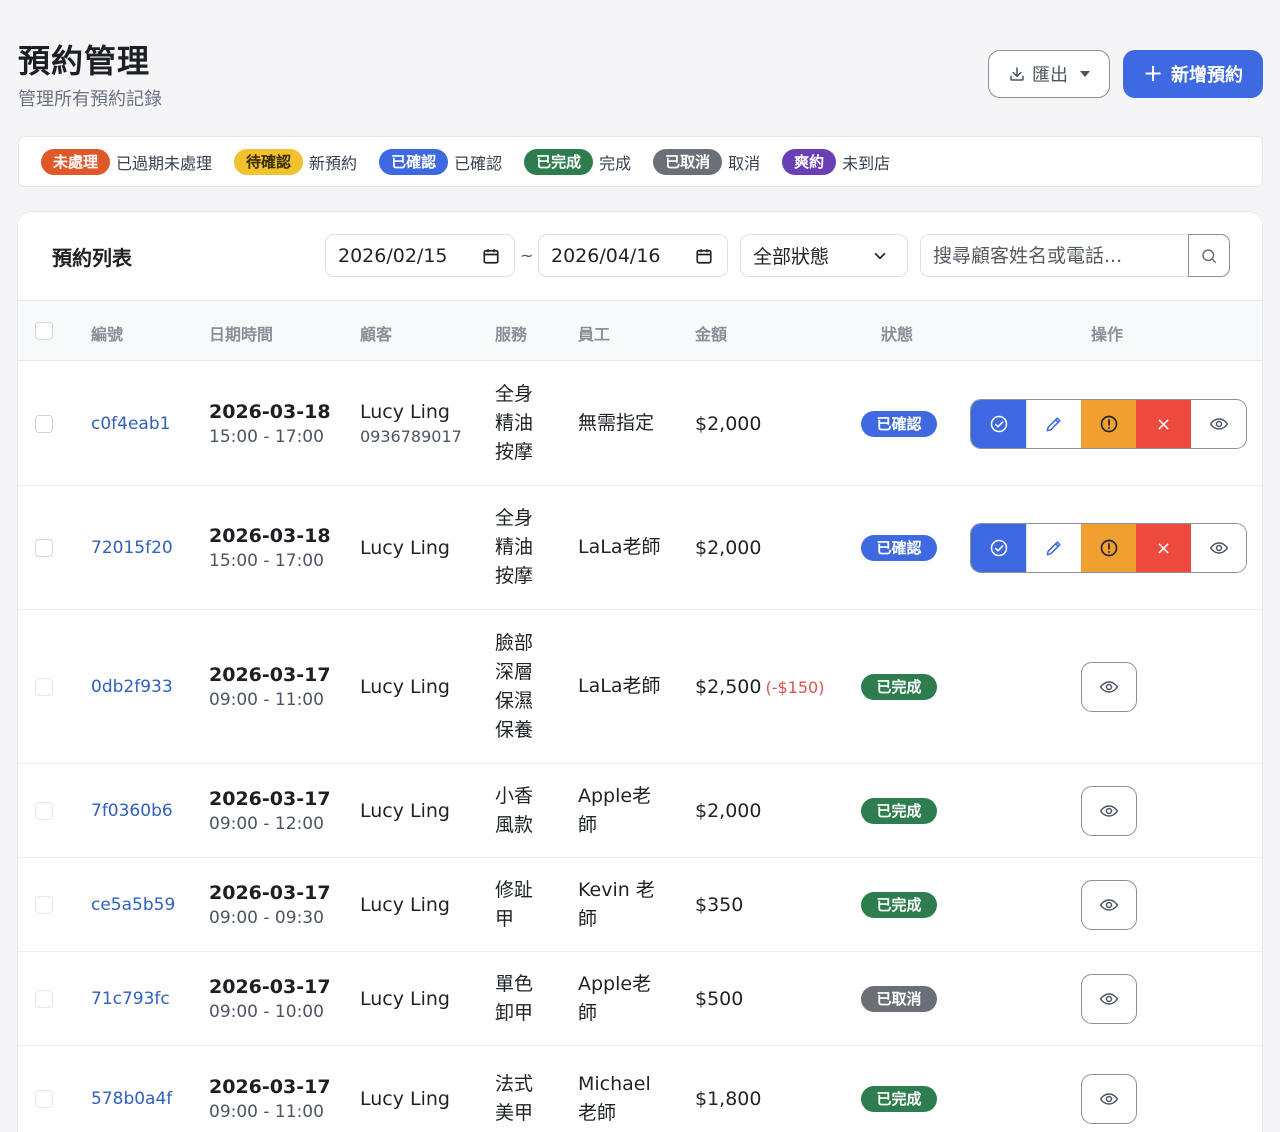 The image size is (1280, 1132). Describe the element at coordinates (795, 687) in the screenshot. I see `discount-value: (-$150)` at that location.